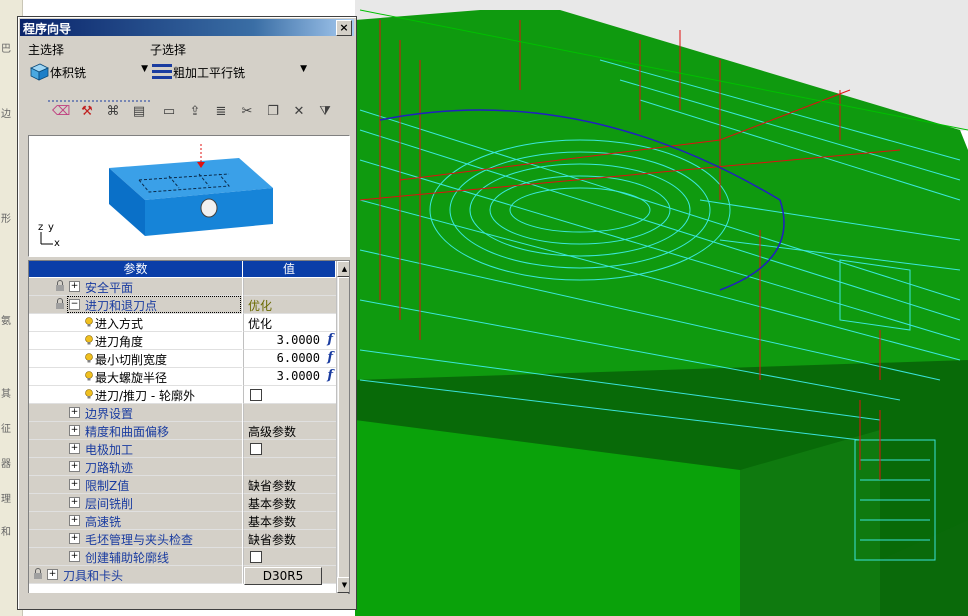 This screenshot has height=616, width=968. Describe the element at coordinates (109, 414) in the screenshot. I see `row-label: 边界设置` at that location.